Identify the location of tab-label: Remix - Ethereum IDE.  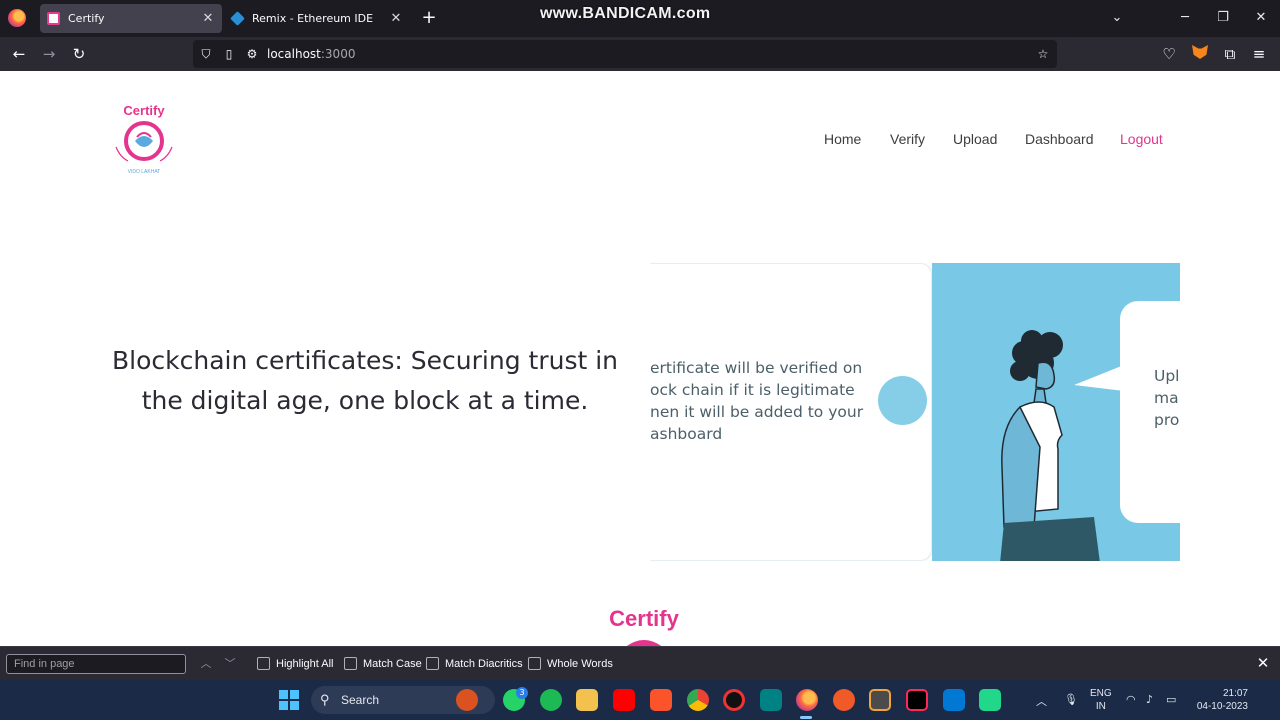
(313, 18).